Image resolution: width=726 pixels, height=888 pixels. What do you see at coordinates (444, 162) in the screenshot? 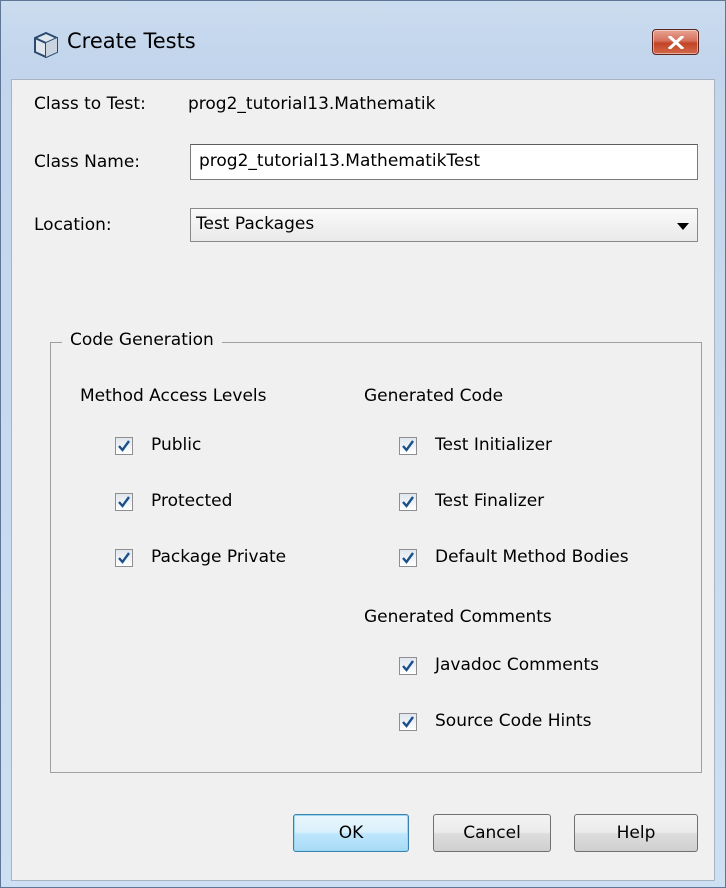
I see `class-name-input: prog2_tutorial13.MathematikTest` at bounding box center [444, 162].